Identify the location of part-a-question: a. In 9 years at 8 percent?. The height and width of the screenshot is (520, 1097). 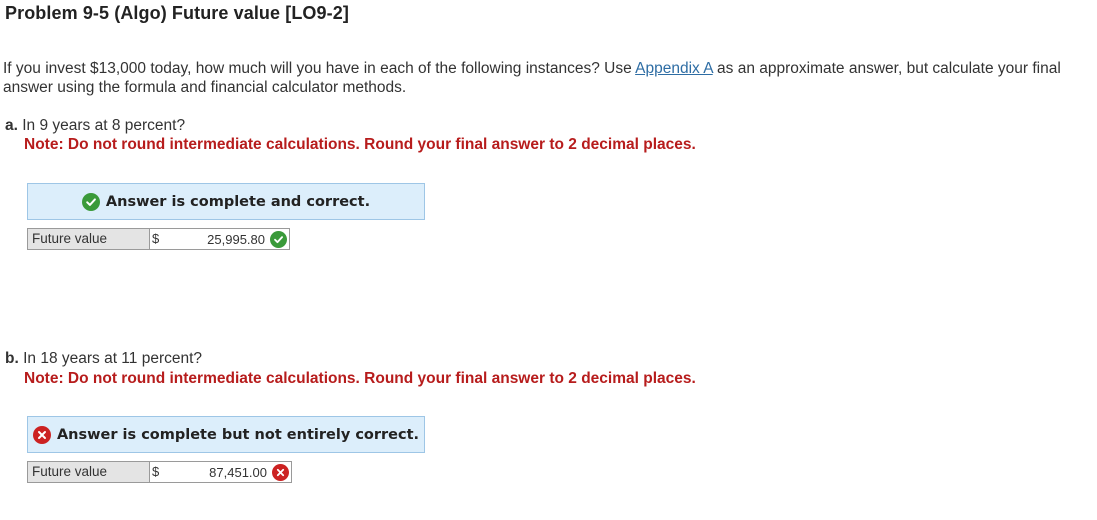
(95, 126).